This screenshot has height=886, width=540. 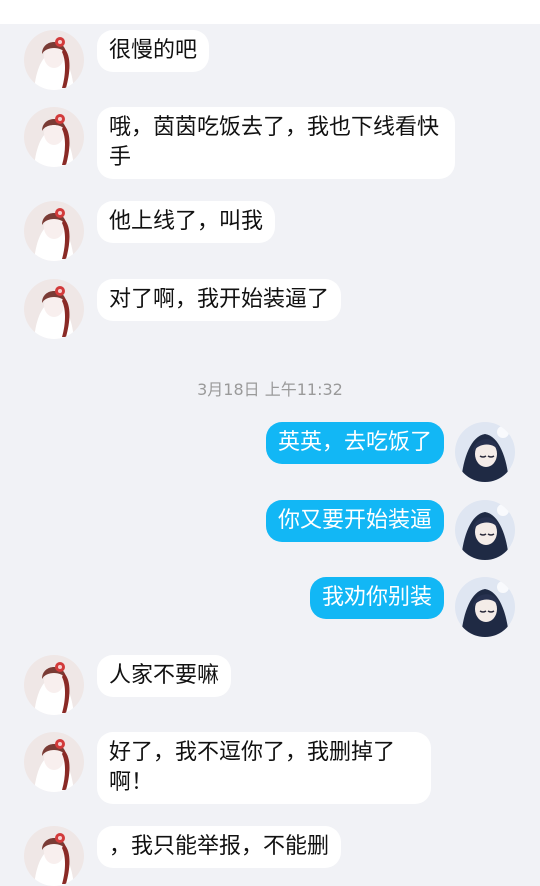 What do you see at coordinates (270, 389) in the screenshot?
I see `message-timestamp: 3月18日 上午11:32` at bounding box center [270, 389].